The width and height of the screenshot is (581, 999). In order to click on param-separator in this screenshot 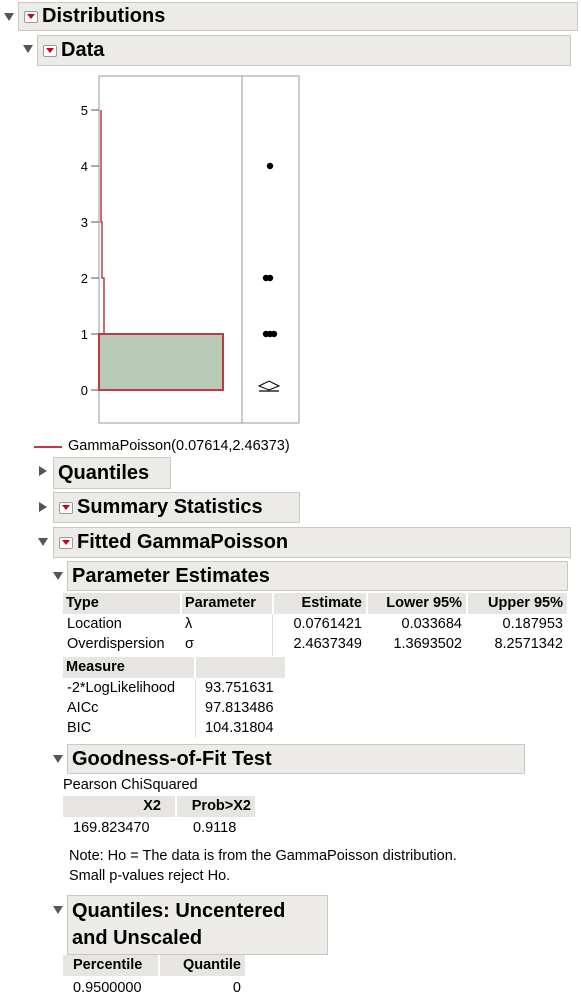, I will do `click(272, 635)`.